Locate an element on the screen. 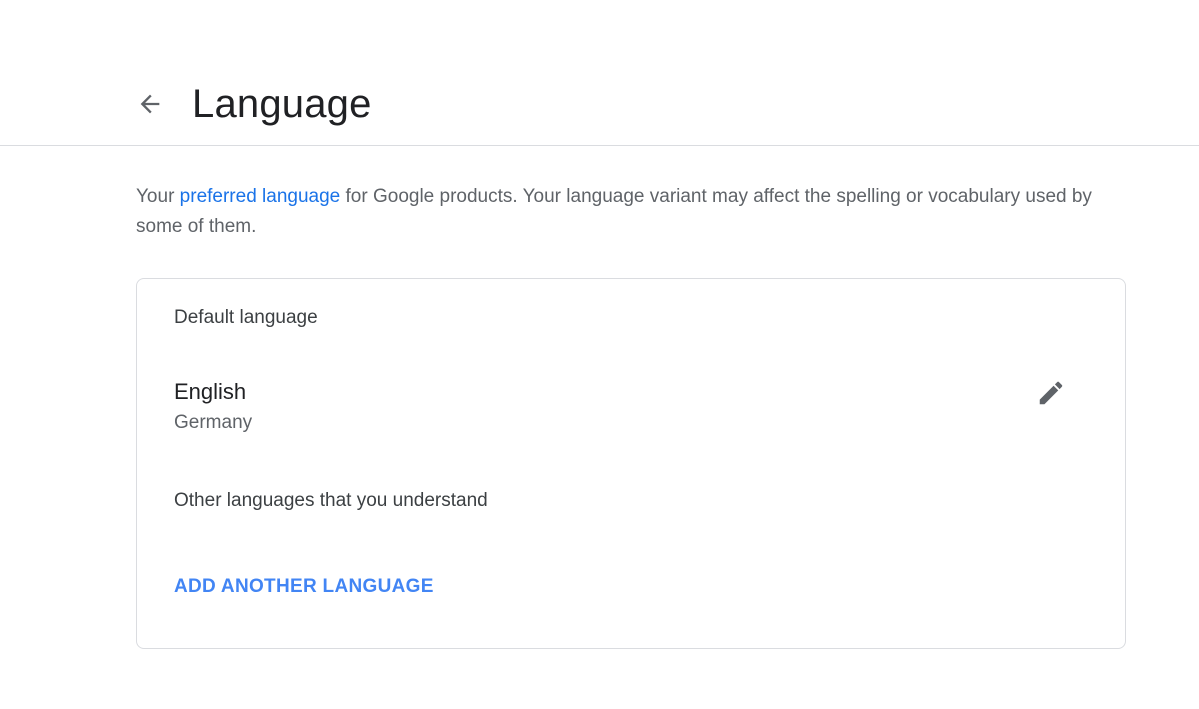 The image size is (1199, 709). default-language-region: Germany is located at coordinates (213, 422).